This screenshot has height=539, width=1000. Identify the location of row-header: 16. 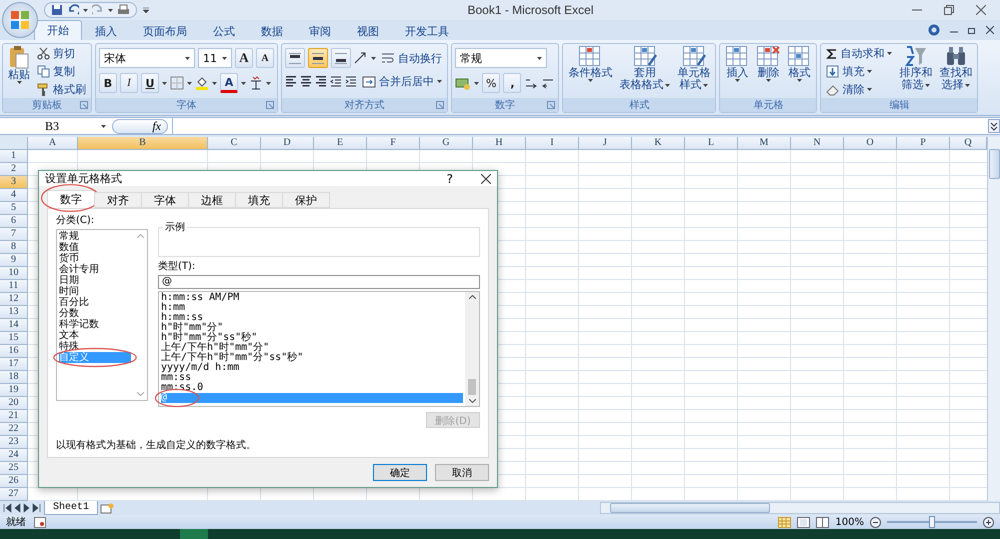
(14, 351).